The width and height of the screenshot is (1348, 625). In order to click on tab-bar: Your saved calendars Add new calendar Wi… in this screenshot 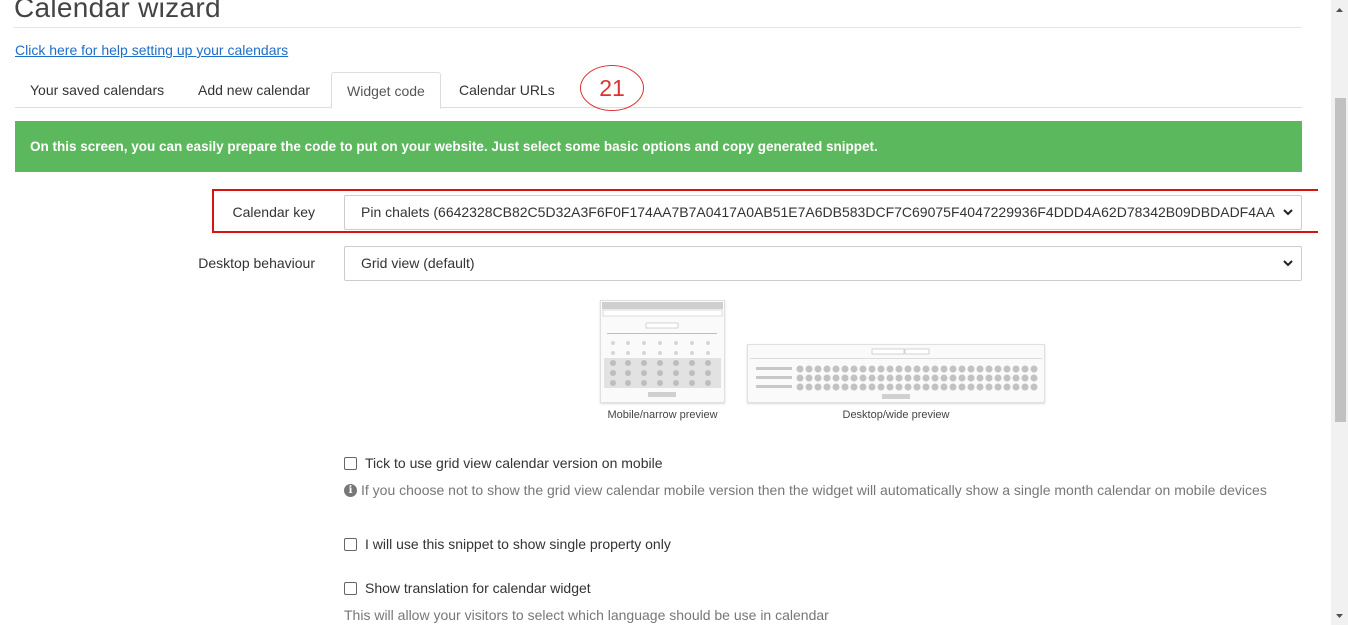, I will do `click(658, 90)`.